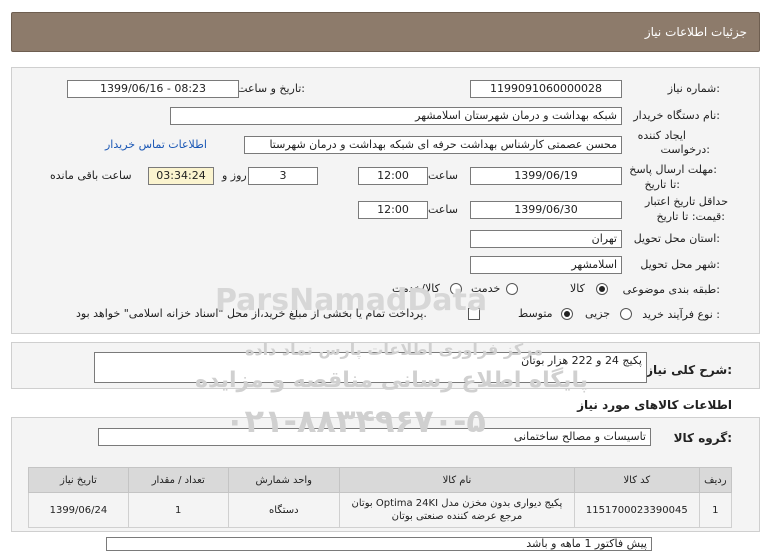 The width and height of the screenshot is (770, 551). What do you see at coordinates (512, 289) in the screenshot?
I see `category-radio-service` at bounding box center [512, 289].